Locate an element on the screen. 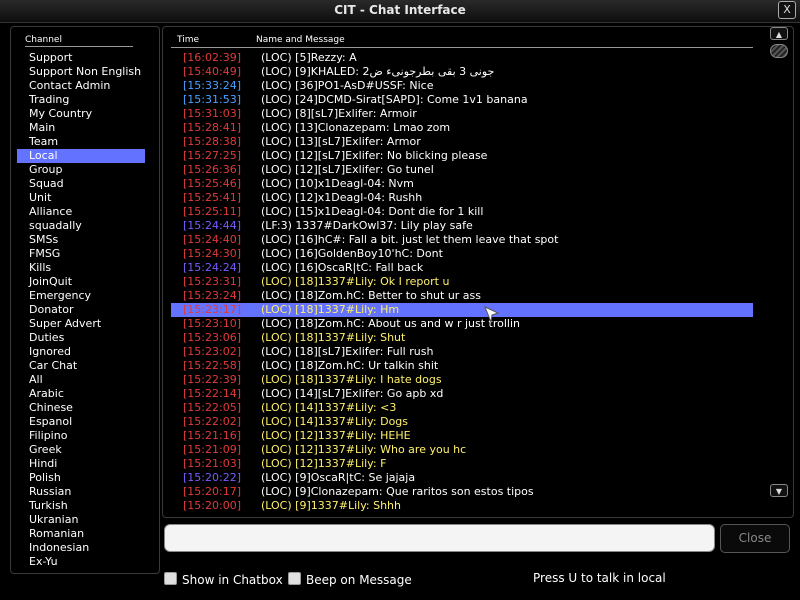 Image resolution: width=800 pixels, height=600 pixels. channel-item: Turkish is located at coordinates (81, 506).